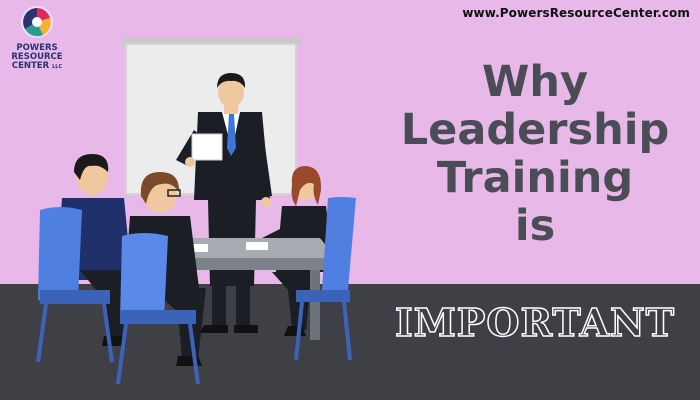  What do you see at coordinates (535, 226) in the screenshot?
I see `headline-line-is: is` at bounding box center [535, 226].